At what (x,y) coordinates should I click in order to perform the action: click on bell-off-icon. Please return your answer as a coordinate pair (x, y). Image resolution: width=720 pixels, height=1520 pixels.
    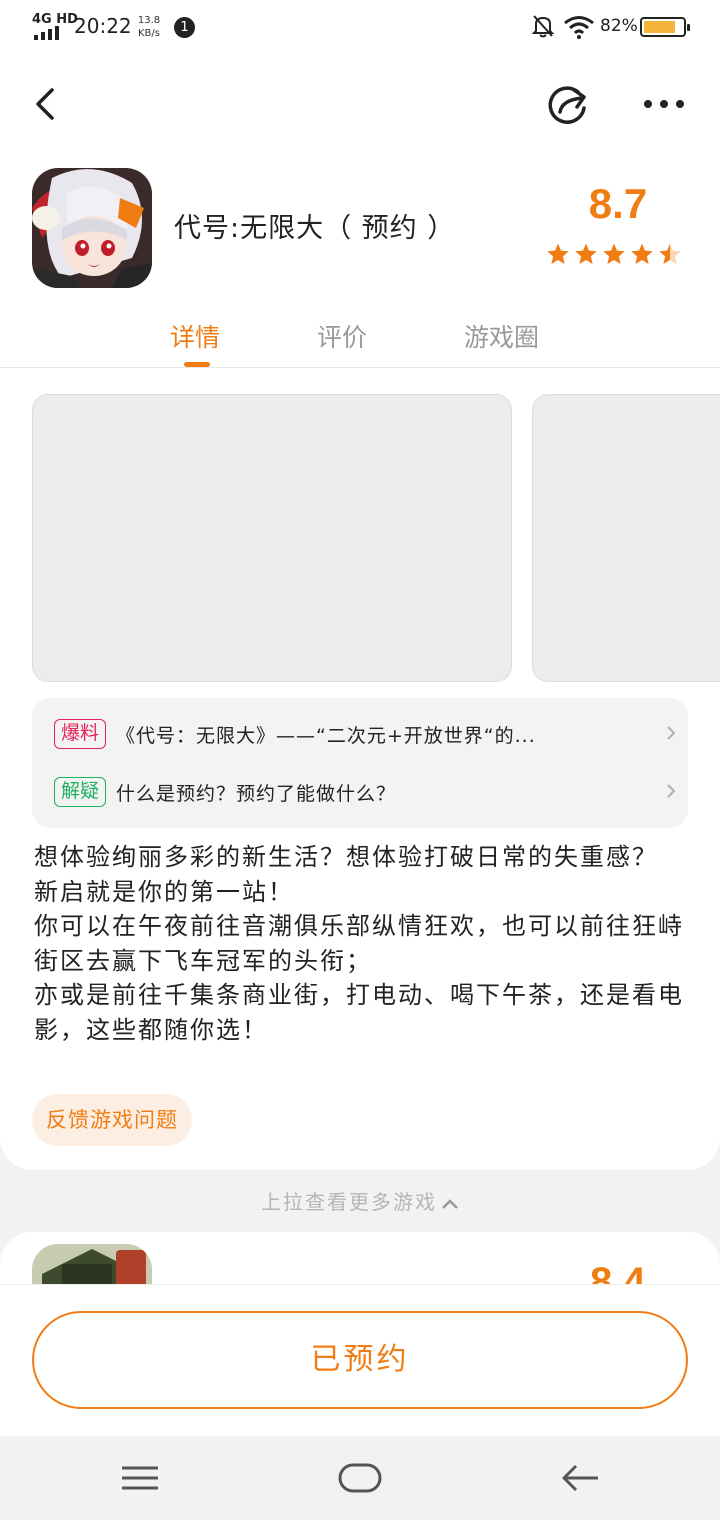
    Looking at the image, I should click on (543, 26).